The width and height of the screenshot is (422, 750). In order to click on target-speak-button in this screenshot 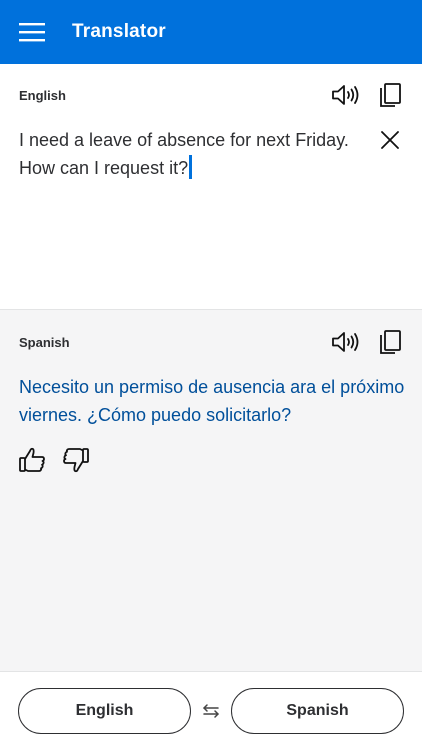, I will do `click(345, 342)`.